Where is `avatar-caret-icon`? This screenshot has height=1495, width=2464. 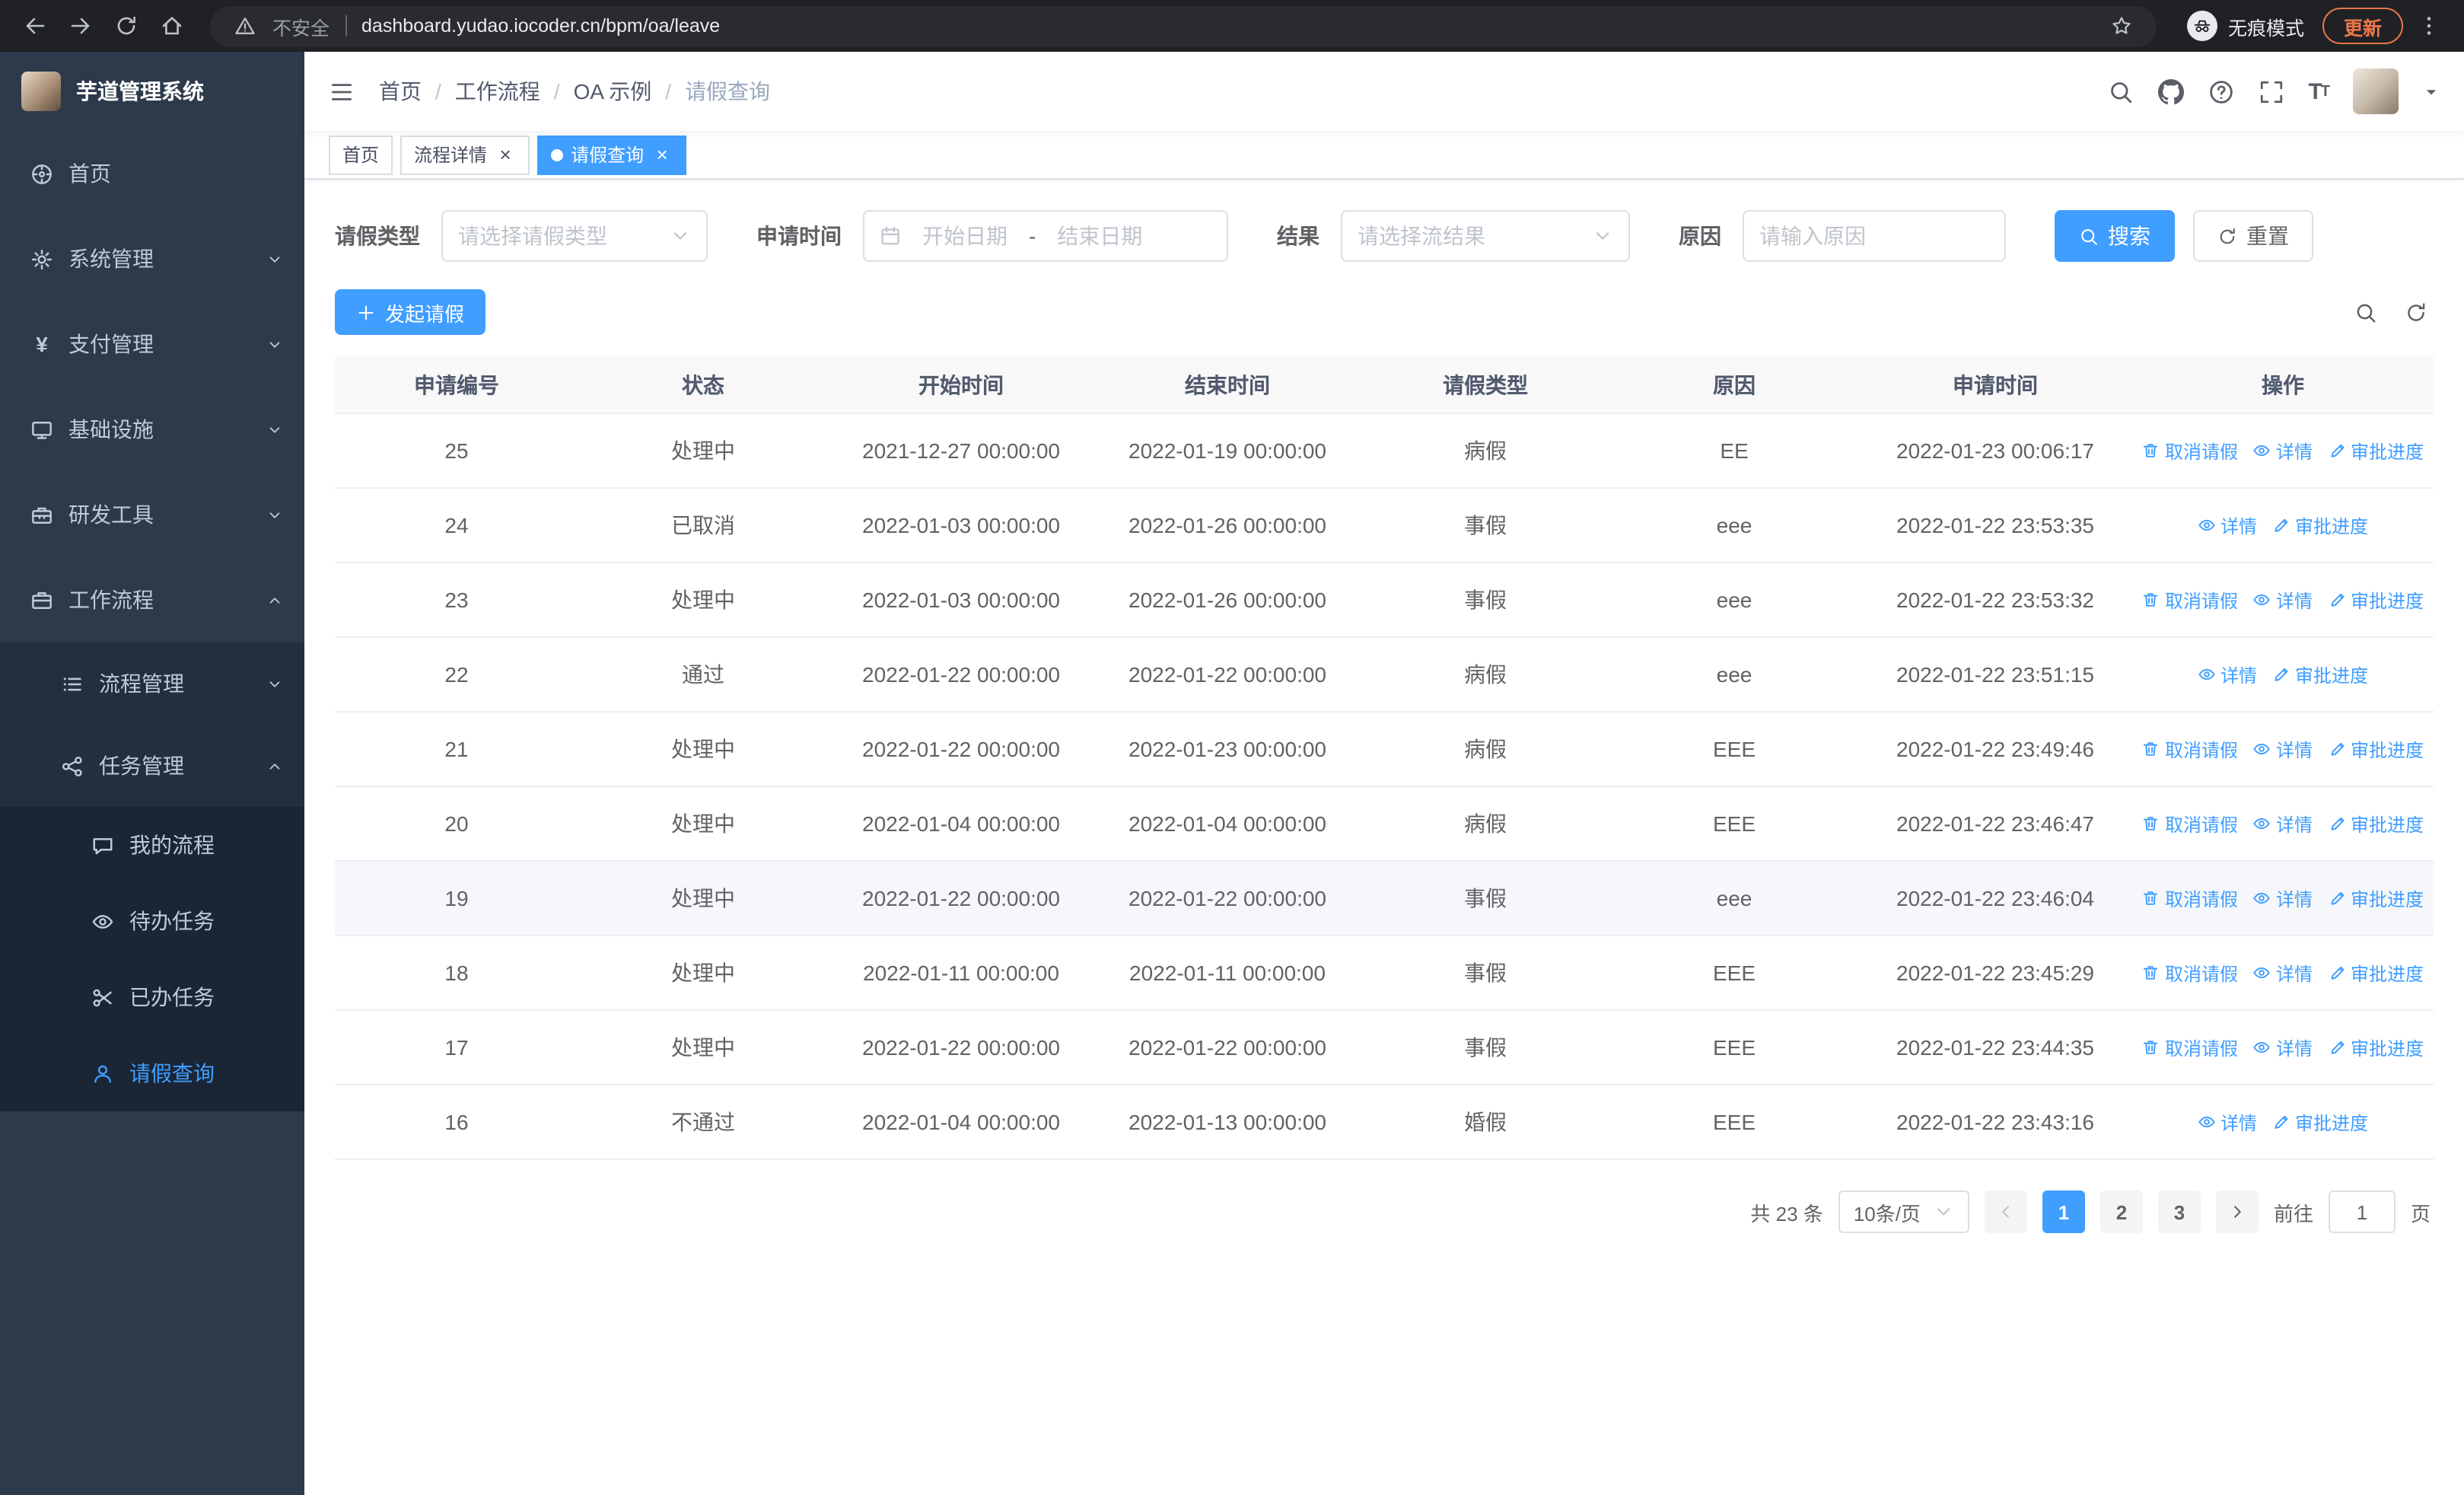 avatar-caret-icon is located at coordinates (2431, 92).